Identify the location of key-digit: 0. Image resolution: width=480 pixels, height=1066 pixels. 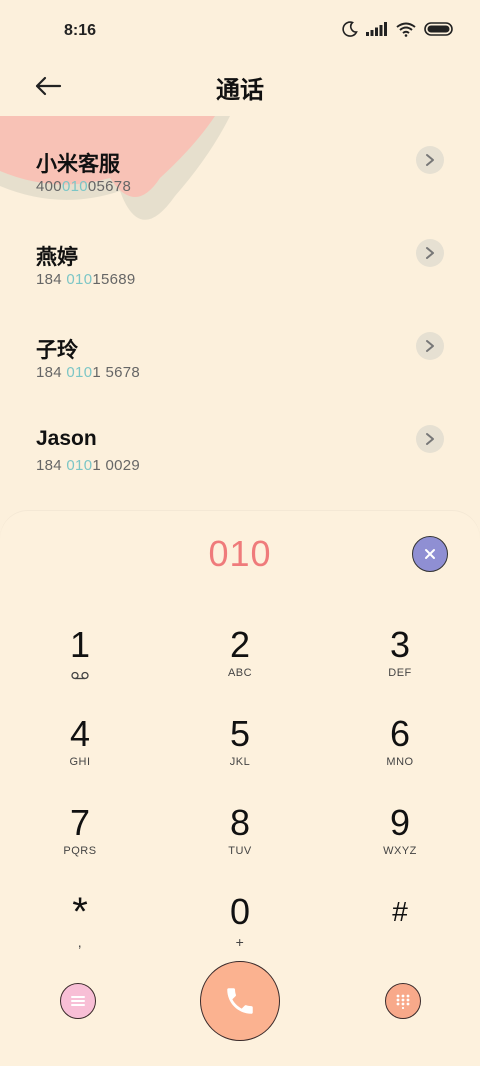
(240, 911).